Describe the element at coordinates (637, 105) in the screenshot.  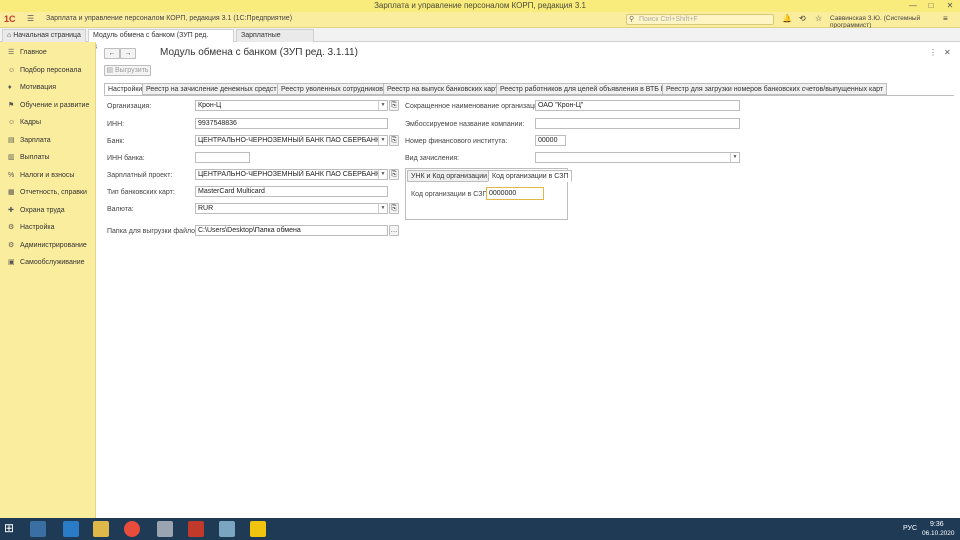
I see `shortname-field: ОАО "Крон-Ц"` at that location.